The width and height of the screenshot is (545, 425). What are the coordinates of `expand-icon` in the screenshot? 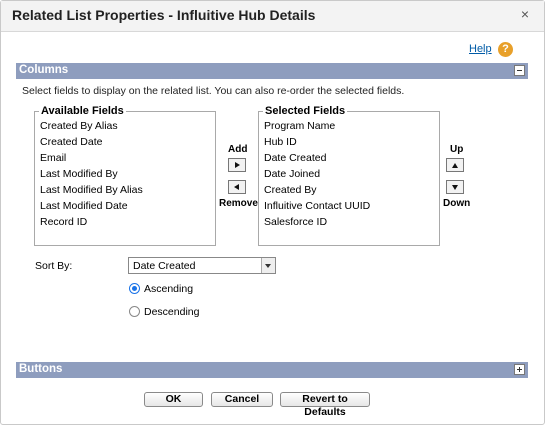 It's located at (519, 369).